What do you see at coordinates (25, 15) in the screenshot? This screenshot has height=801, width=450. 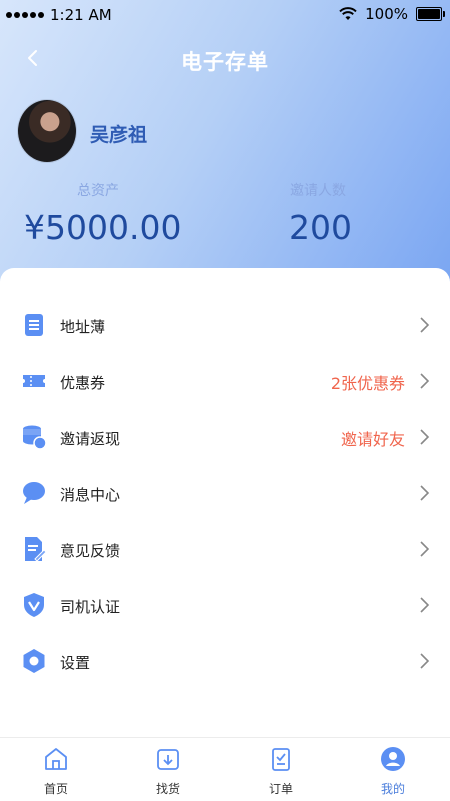 I see `signal-dots-icon` at bounding box center [25, 15].